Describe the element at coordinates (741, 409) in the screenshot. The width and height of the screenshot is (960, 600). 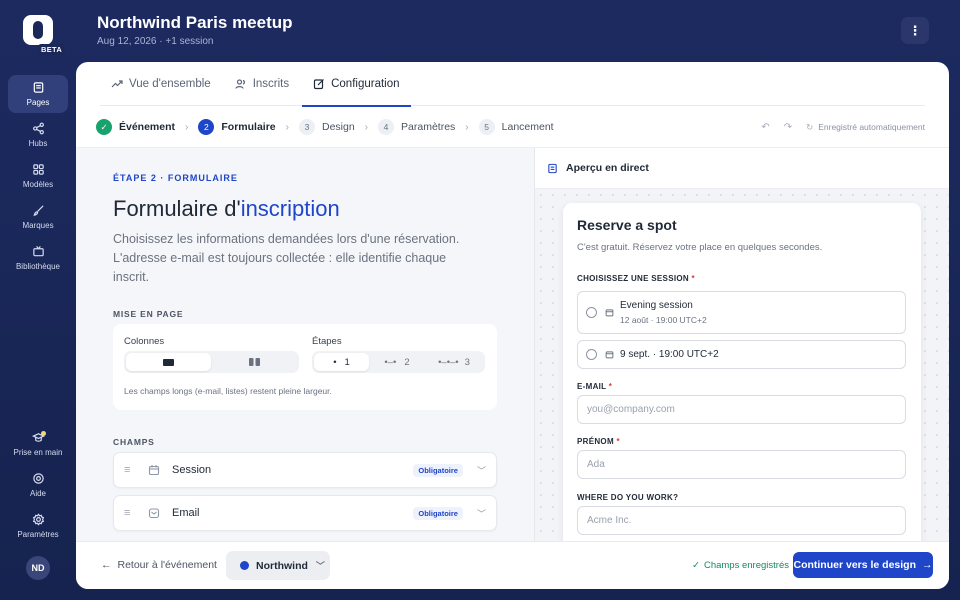
I see `email-input: you@company.com` at that location.